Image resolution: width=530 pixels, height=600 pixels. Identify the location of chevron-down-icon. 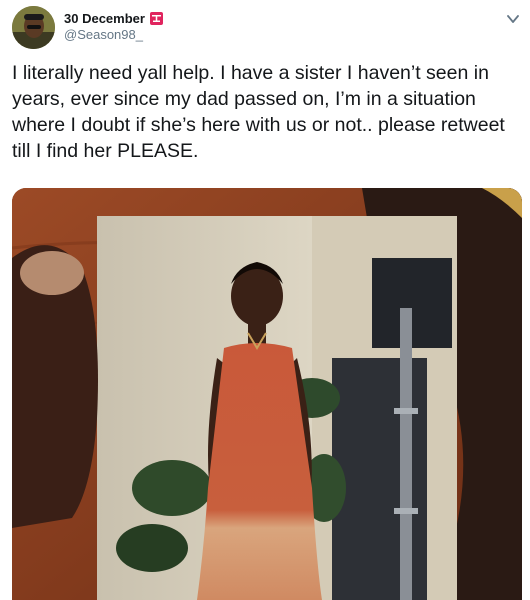
(513, 19).